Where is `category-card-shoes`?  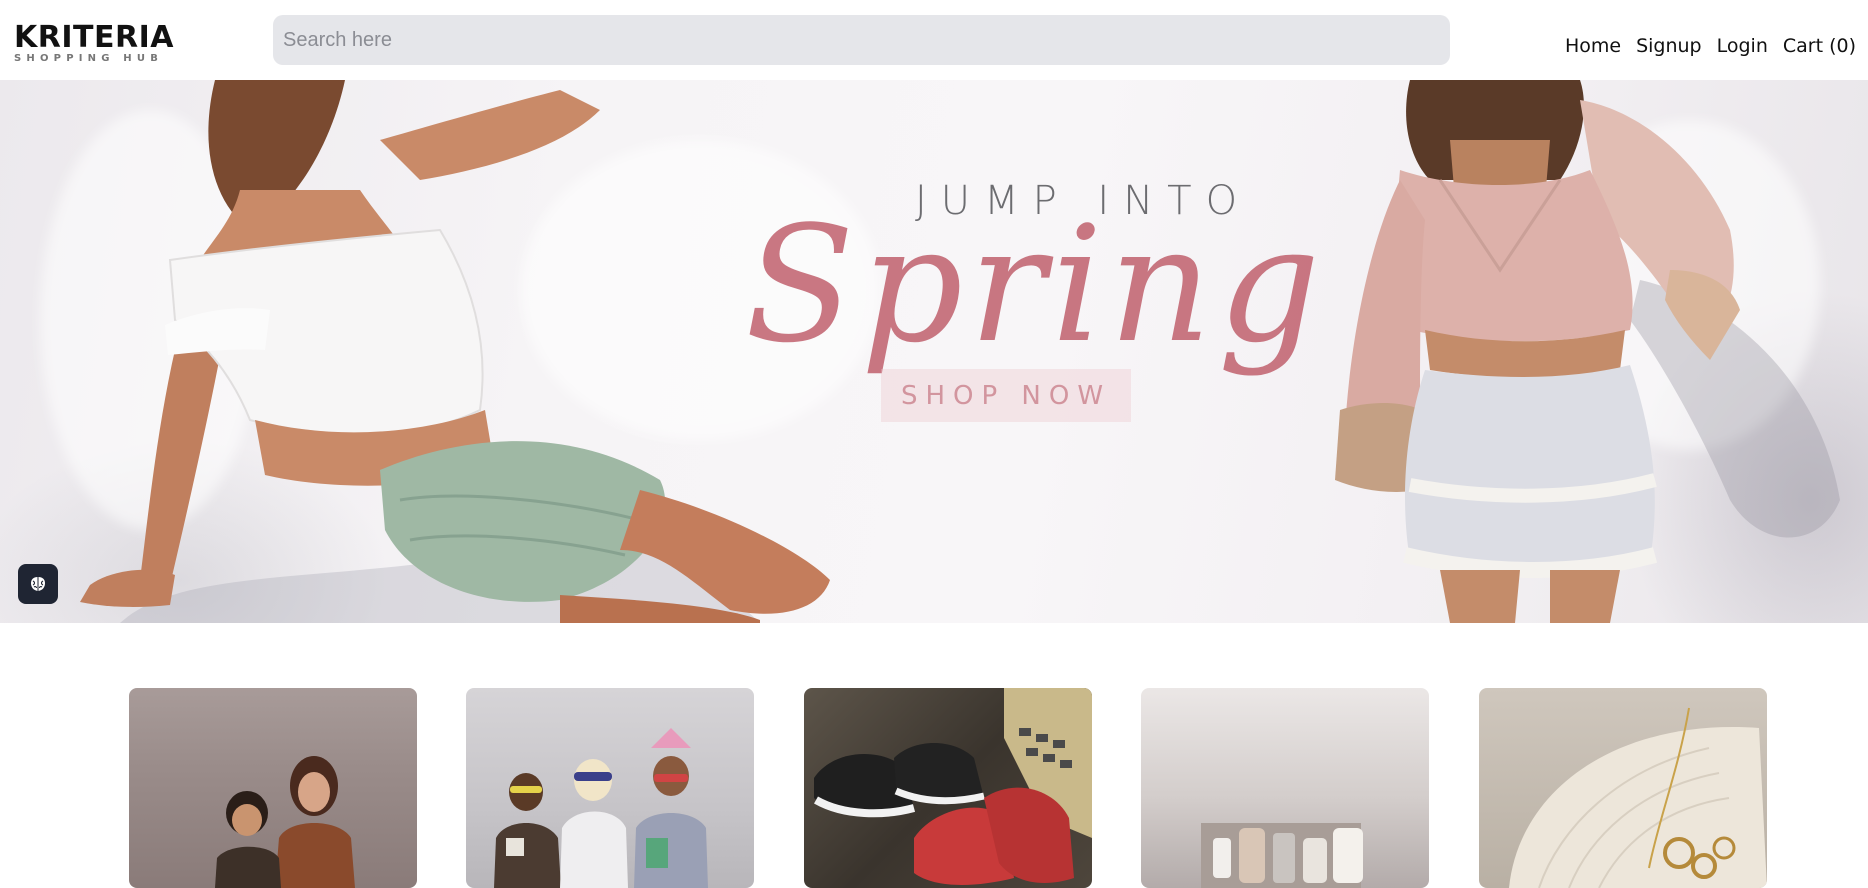 category-card-shoes is located at coordinates (948, 788).